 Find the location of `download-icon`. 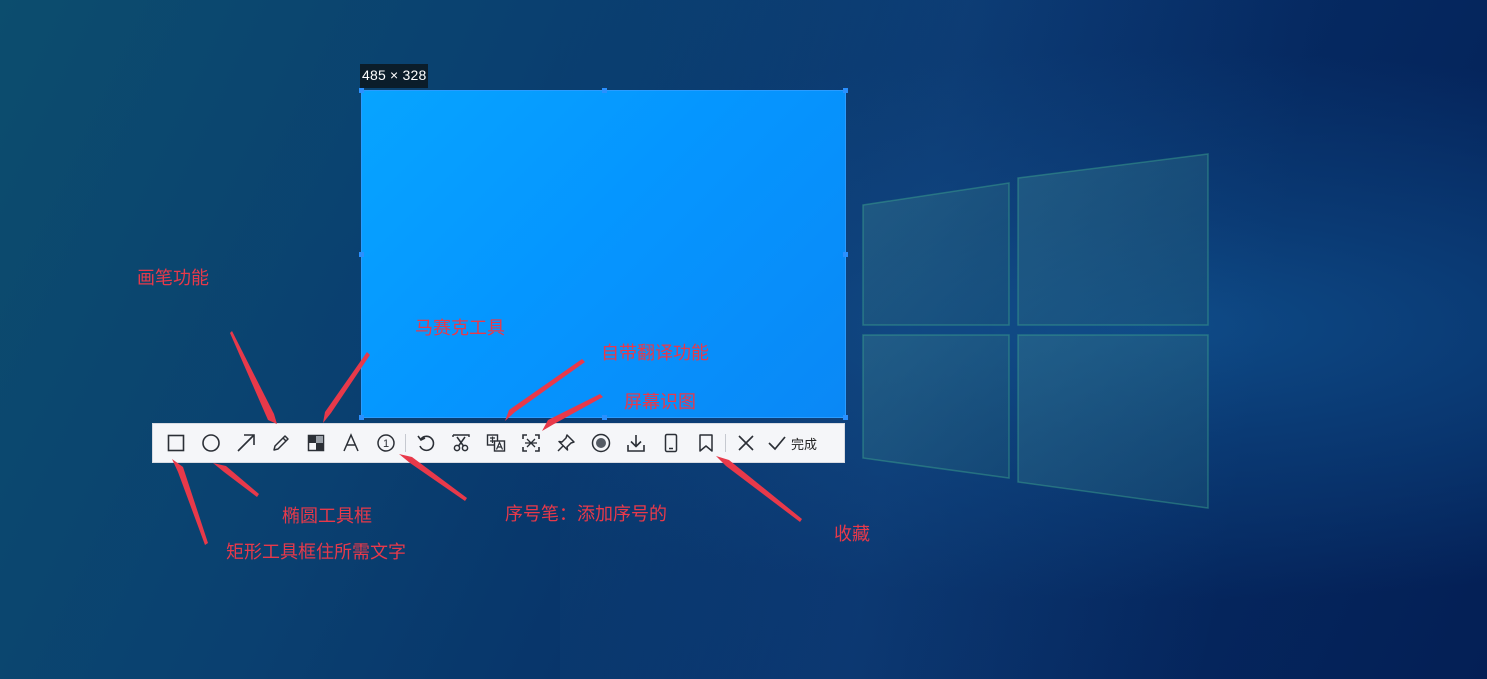

download-icon is located at coordinates (635, 443).